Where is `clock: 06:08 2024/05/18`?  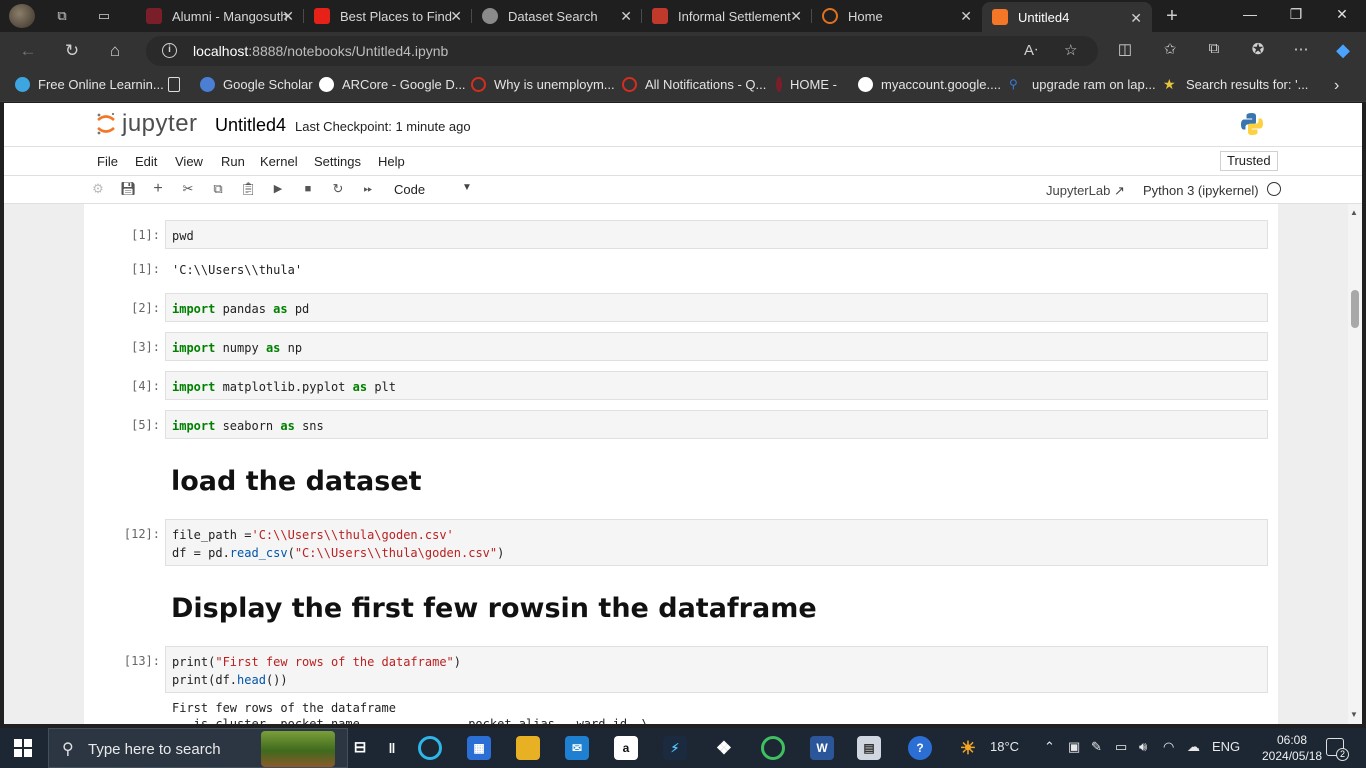 clock: 06:08 2024/05/18 is located at coordinates (1292, 748).